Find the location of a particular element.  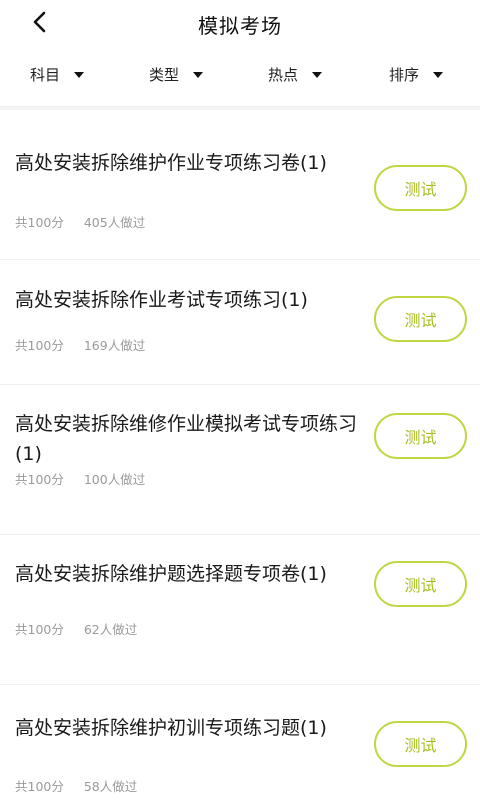

exam-meta: 共100分 169人做过 is located at coordinates (80, 344).